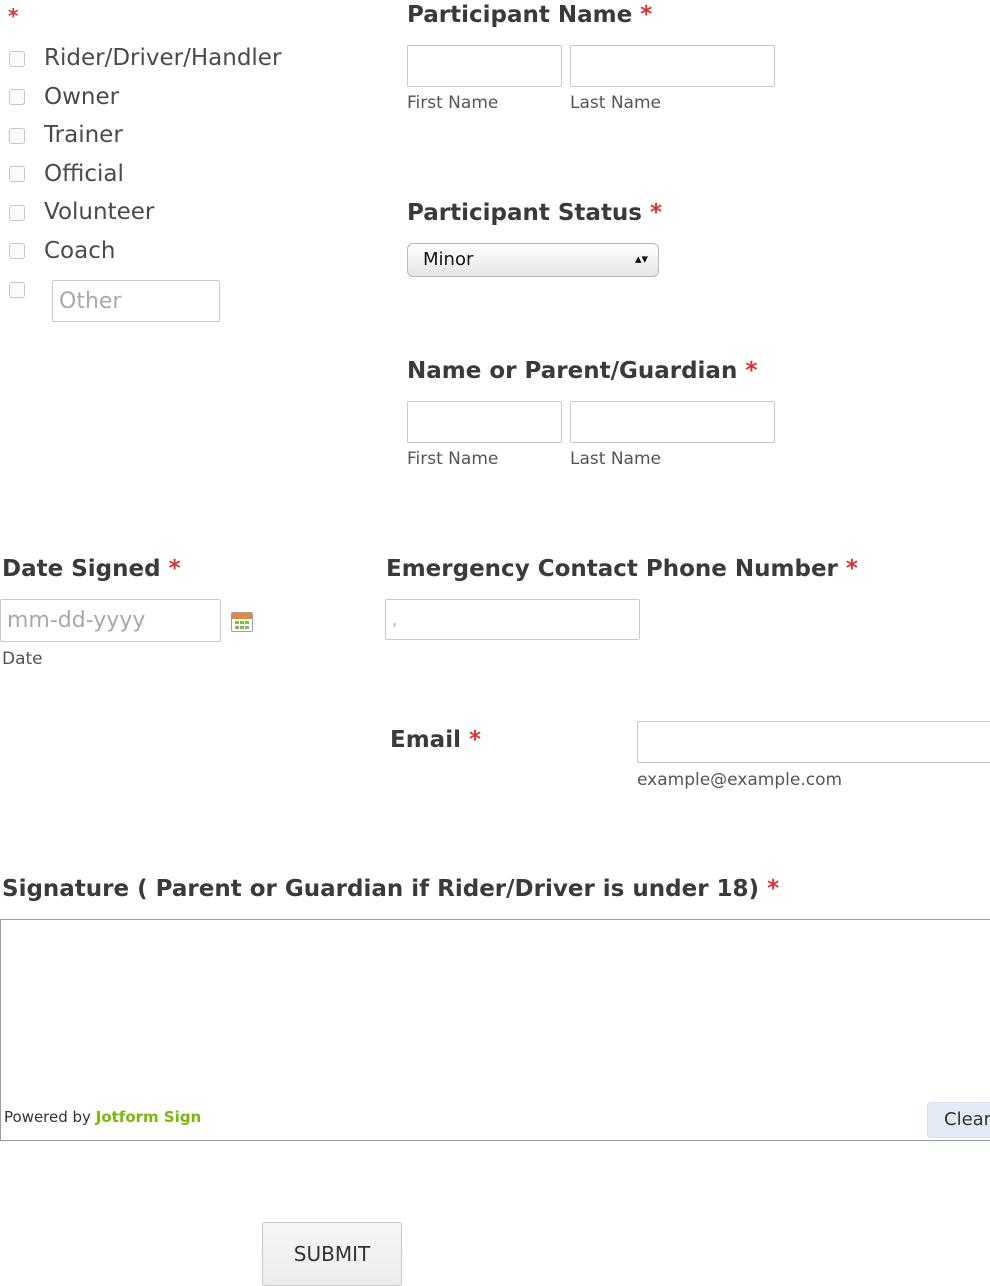  Describe the element at coordinates (110, 620) in the screenshot. I see `date-signed-input` at that location.